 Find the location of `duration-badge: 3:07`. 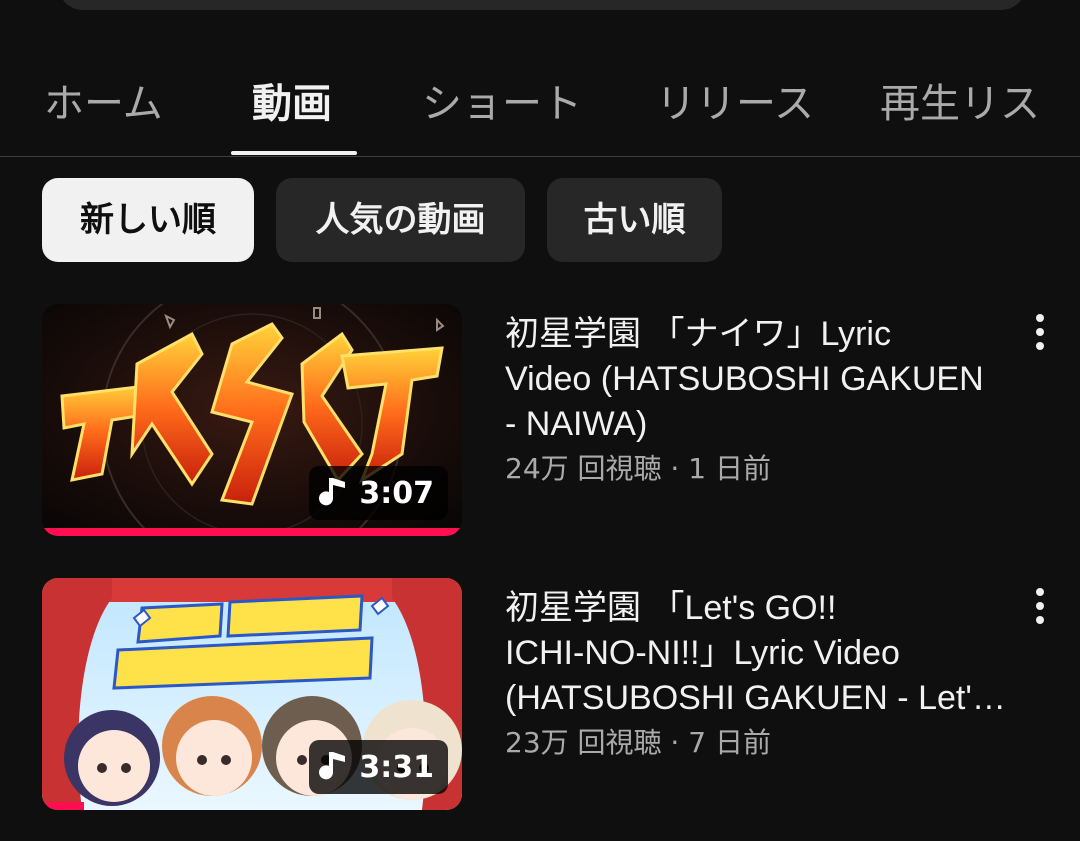

duration-badge: 3:07 is located at coordinates (378, 493).